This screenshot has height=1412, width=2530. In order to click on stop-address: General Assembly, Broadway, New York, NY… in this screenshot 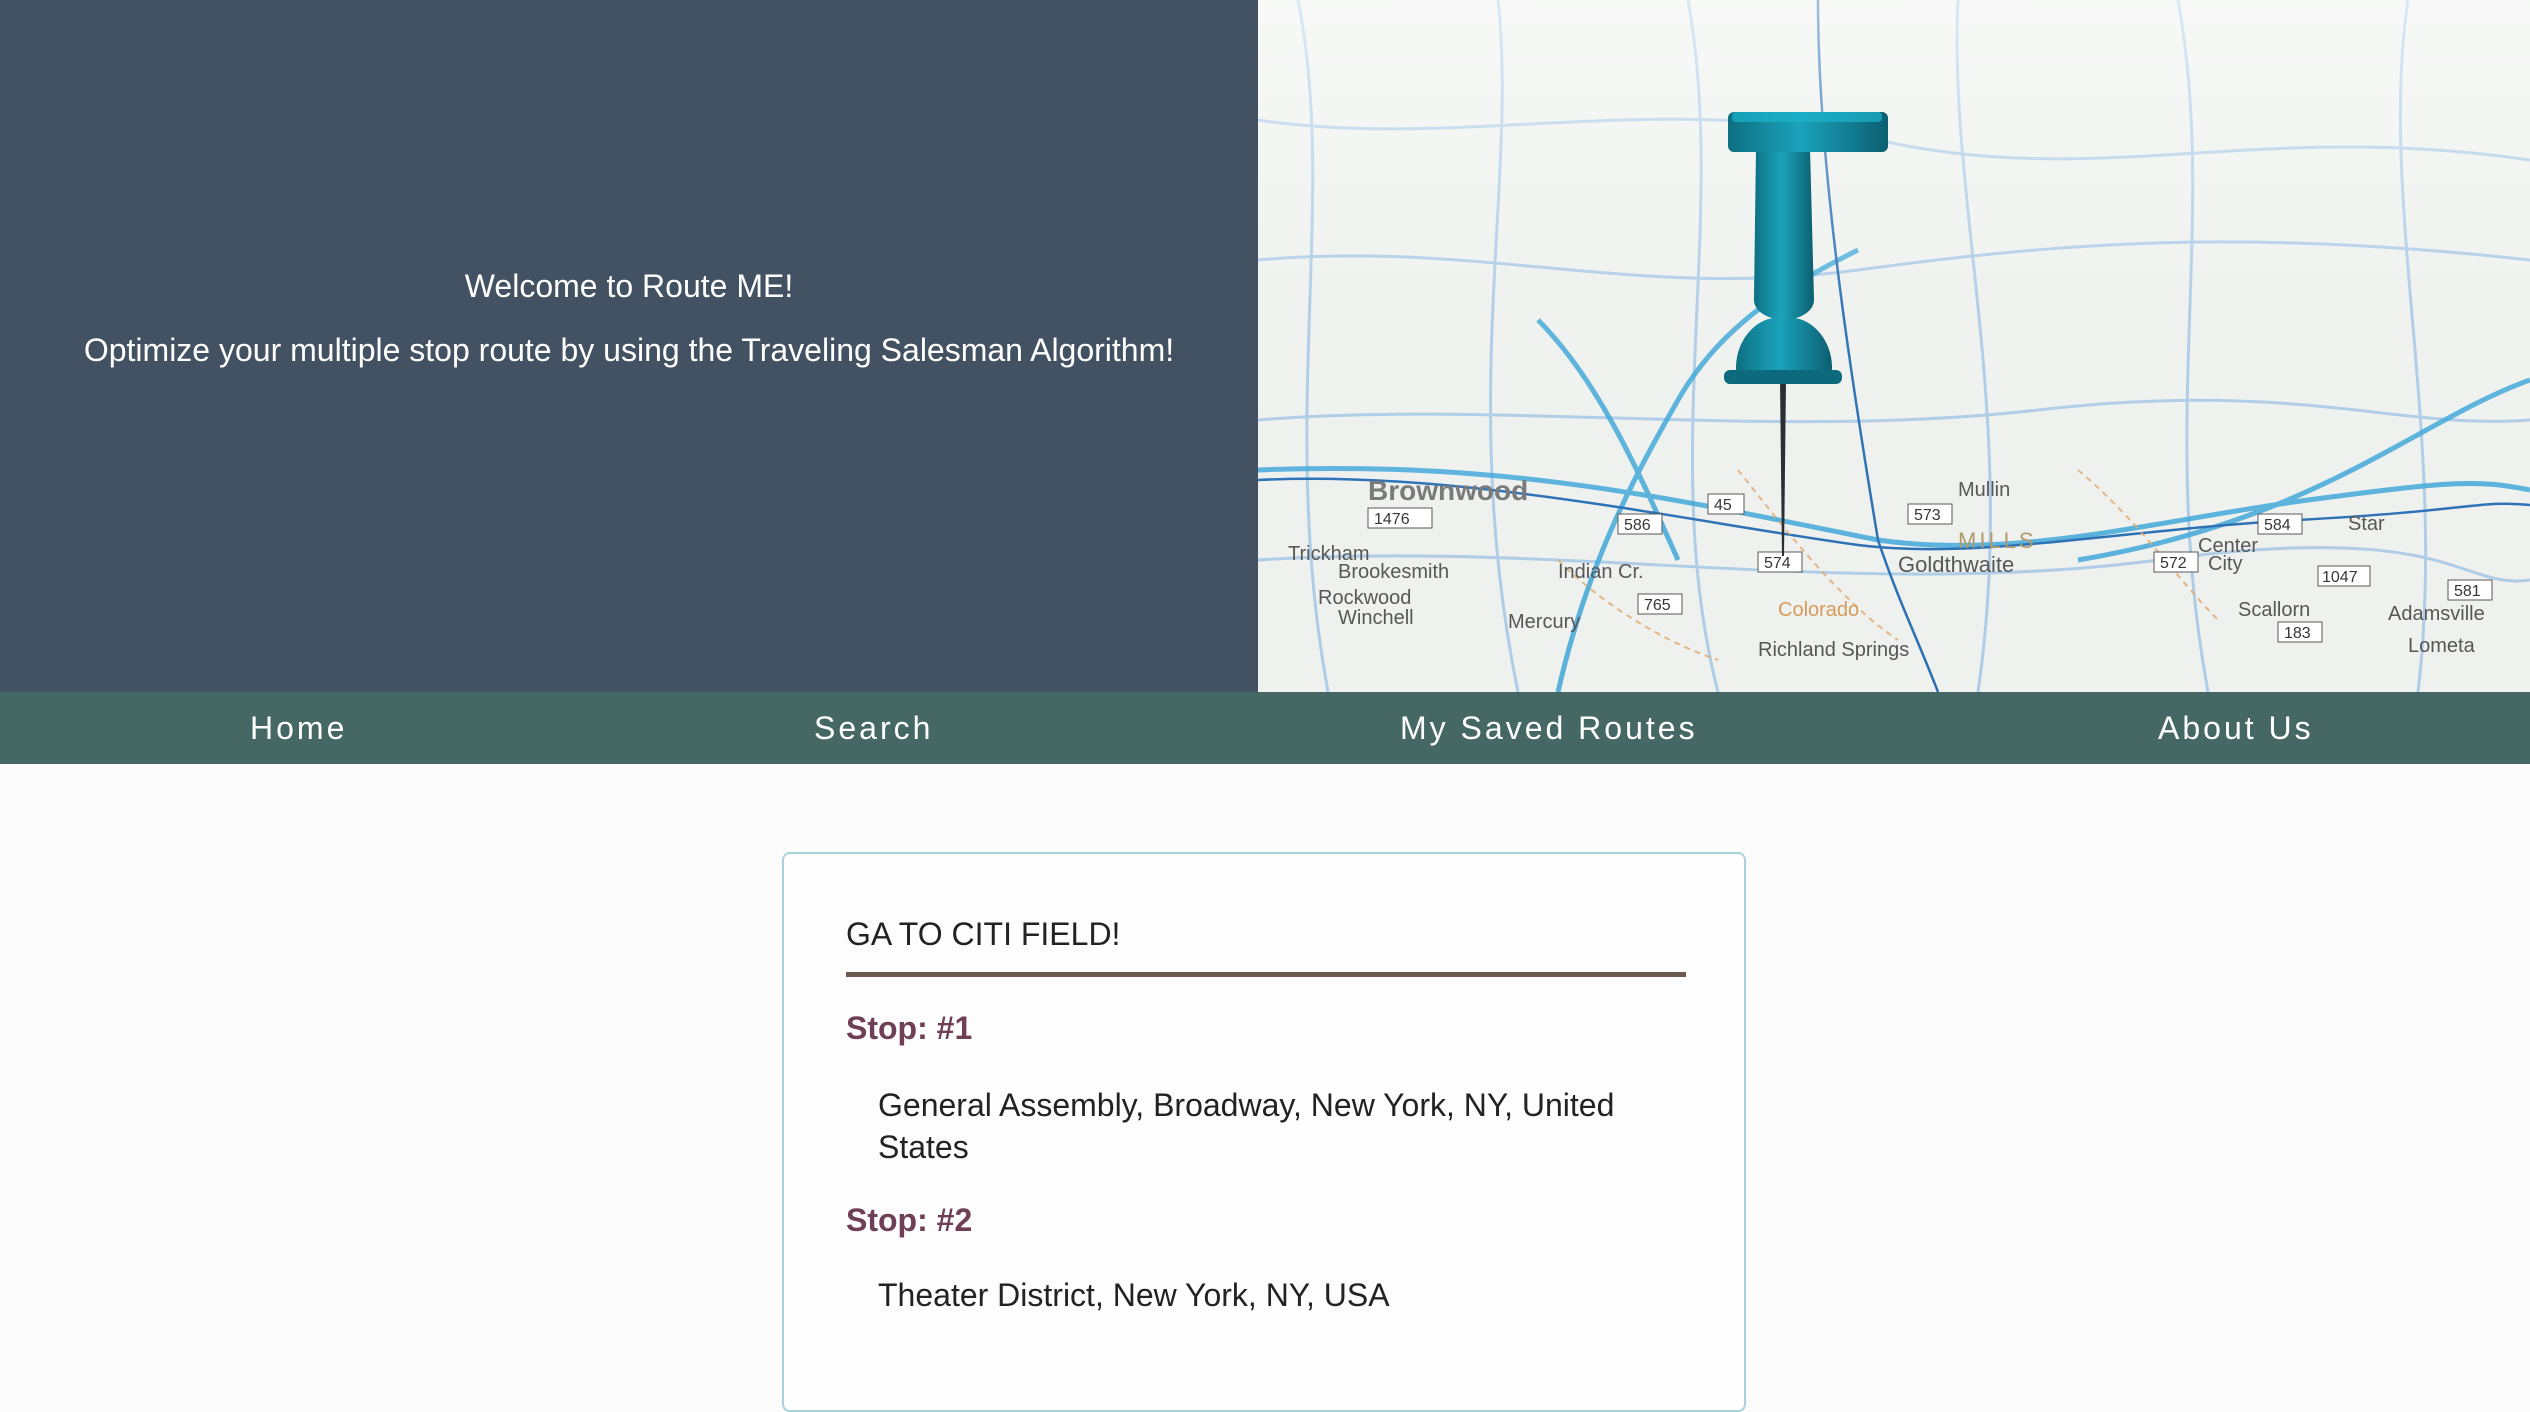, I will do `click(1246, 1126)`.